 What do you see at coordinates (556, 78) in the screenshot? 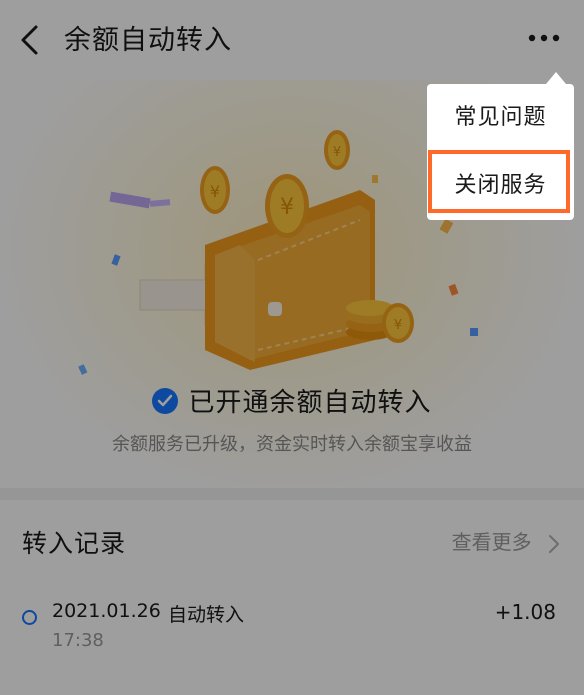
I see `popup-menu-arrow` at bounding box center [556, 78].